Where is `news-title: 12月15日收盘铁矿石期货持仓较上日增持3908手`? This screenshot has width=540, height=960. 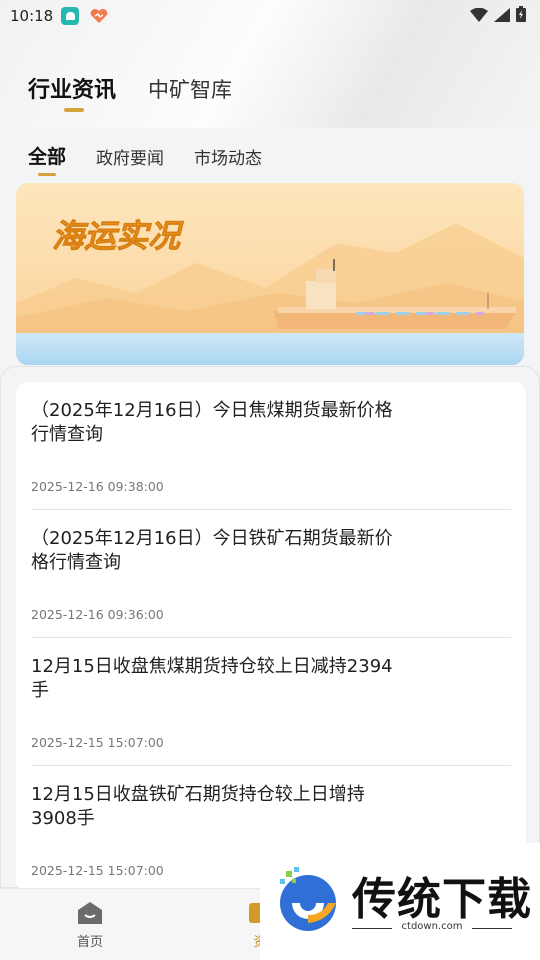 news-title: 12月15日收盘铁矿石期货持仓较上日增持3908手 is located at coordinates (198, 806).